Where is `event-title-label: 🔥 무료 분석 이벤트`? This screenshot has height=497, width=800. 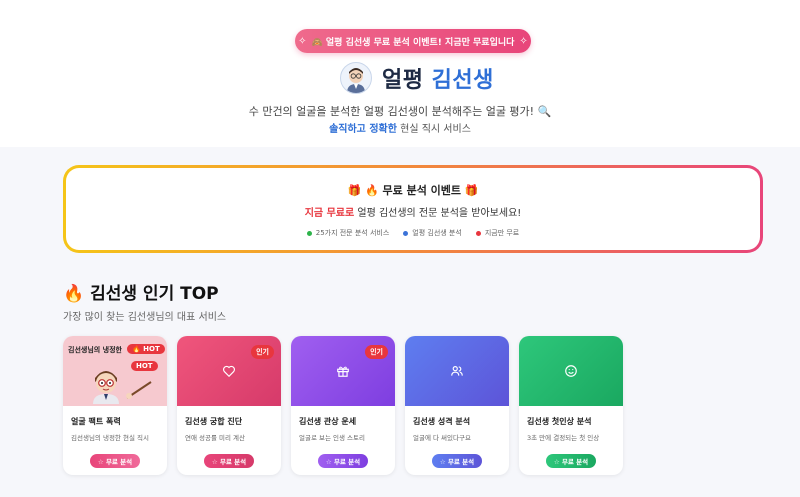
event-title-label: 🔥 무료 분석 이벤트 is located at coordinates (413, 190).